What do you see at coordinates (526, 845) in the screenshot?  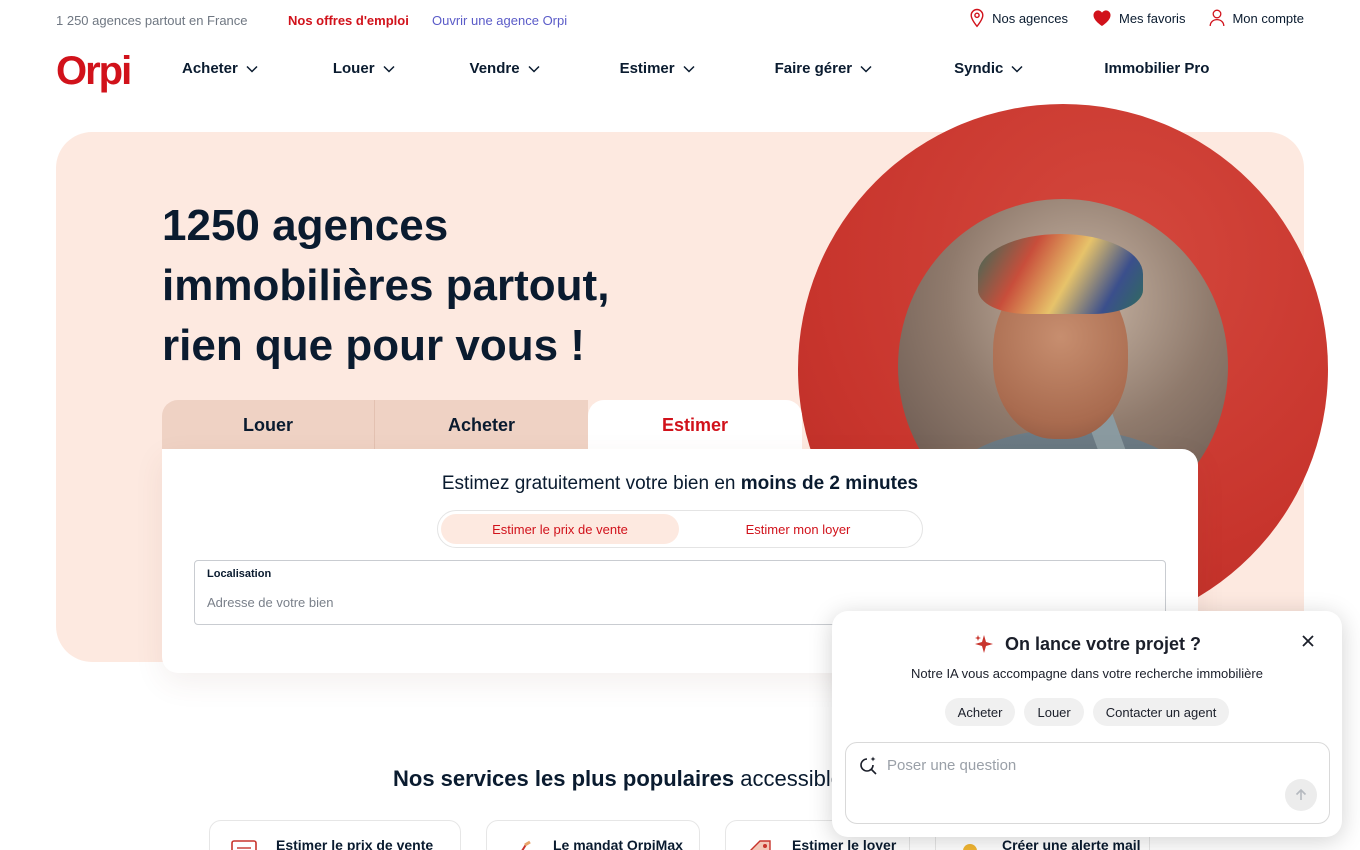 I see `pen-icon` at bounding box center [526, 845].